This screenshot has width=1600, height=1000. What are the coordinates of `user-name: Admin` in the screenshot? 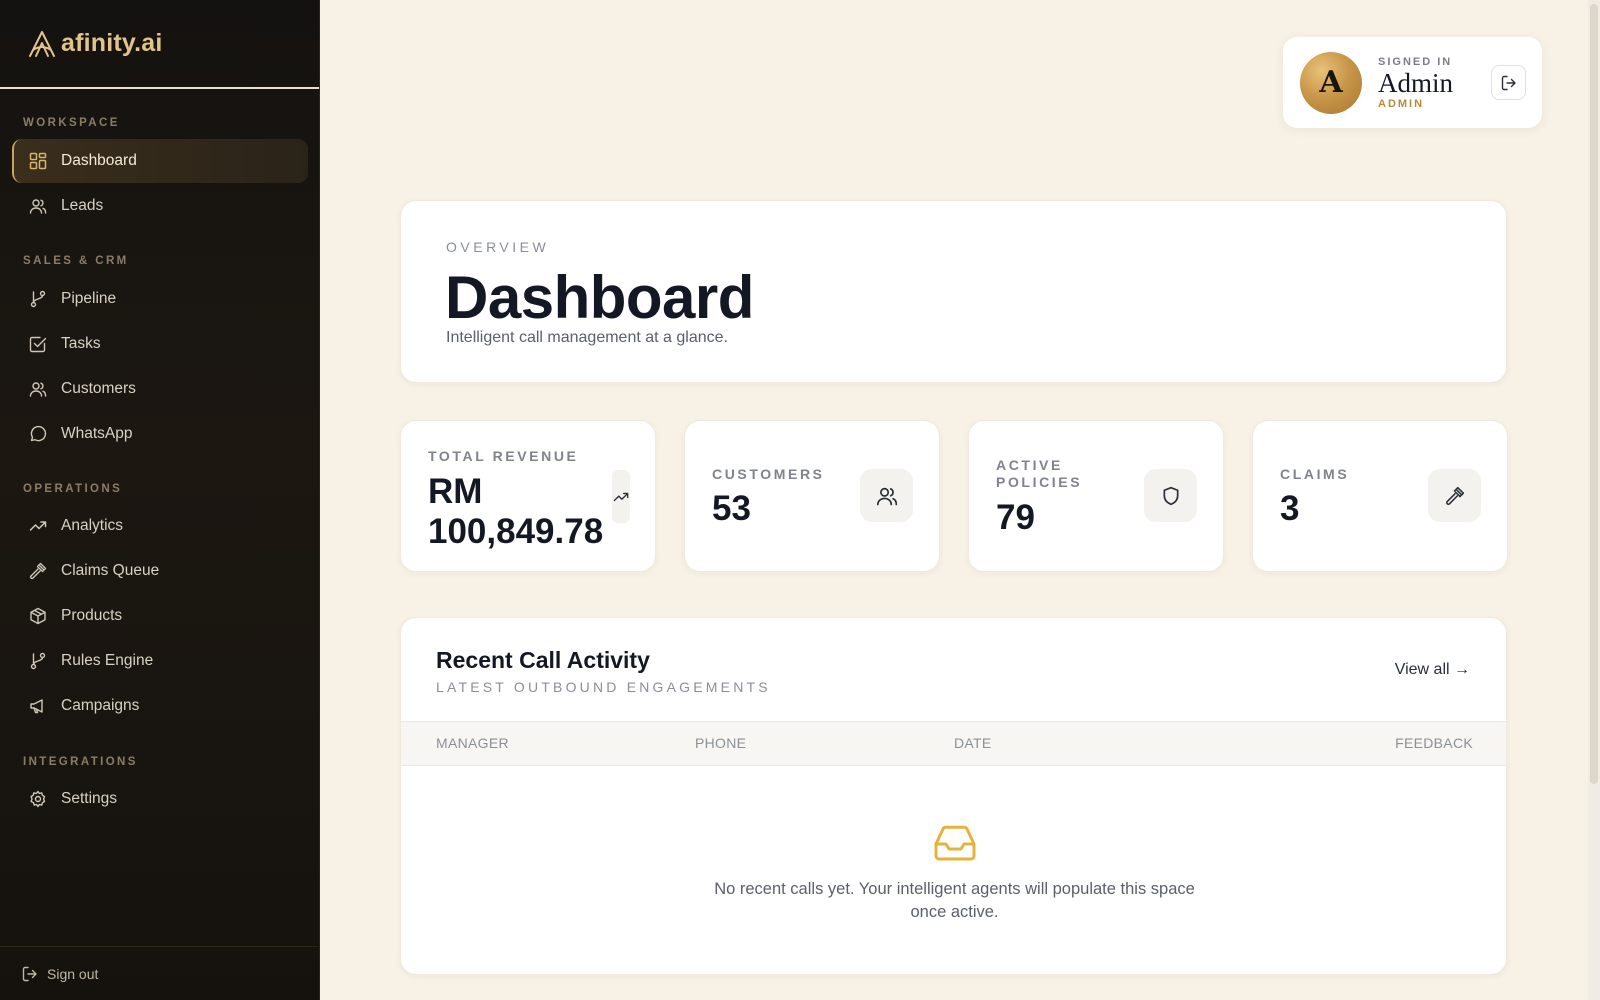 It's located at (1416, 82).